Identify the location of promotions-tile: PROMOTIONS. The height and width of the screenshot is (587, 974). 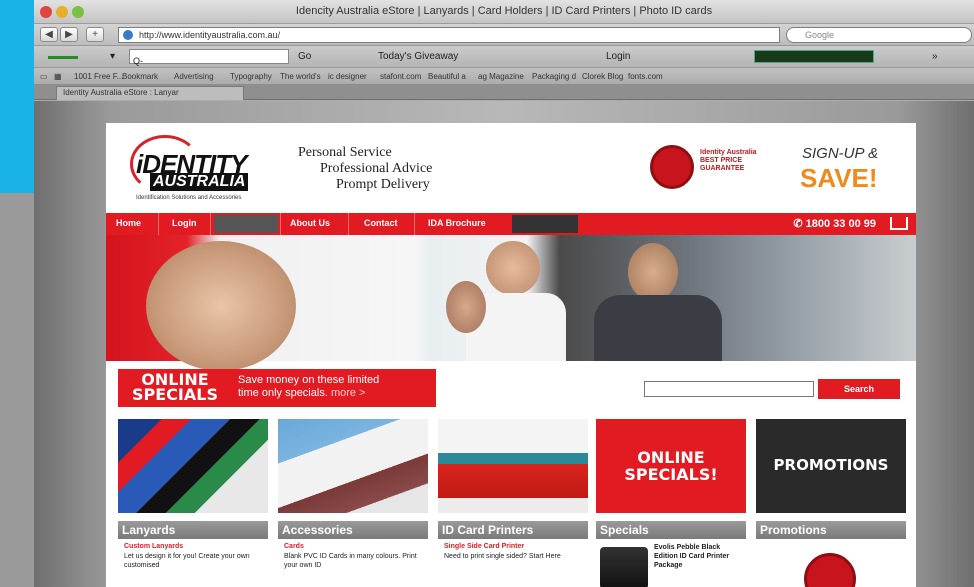
(831, 466).